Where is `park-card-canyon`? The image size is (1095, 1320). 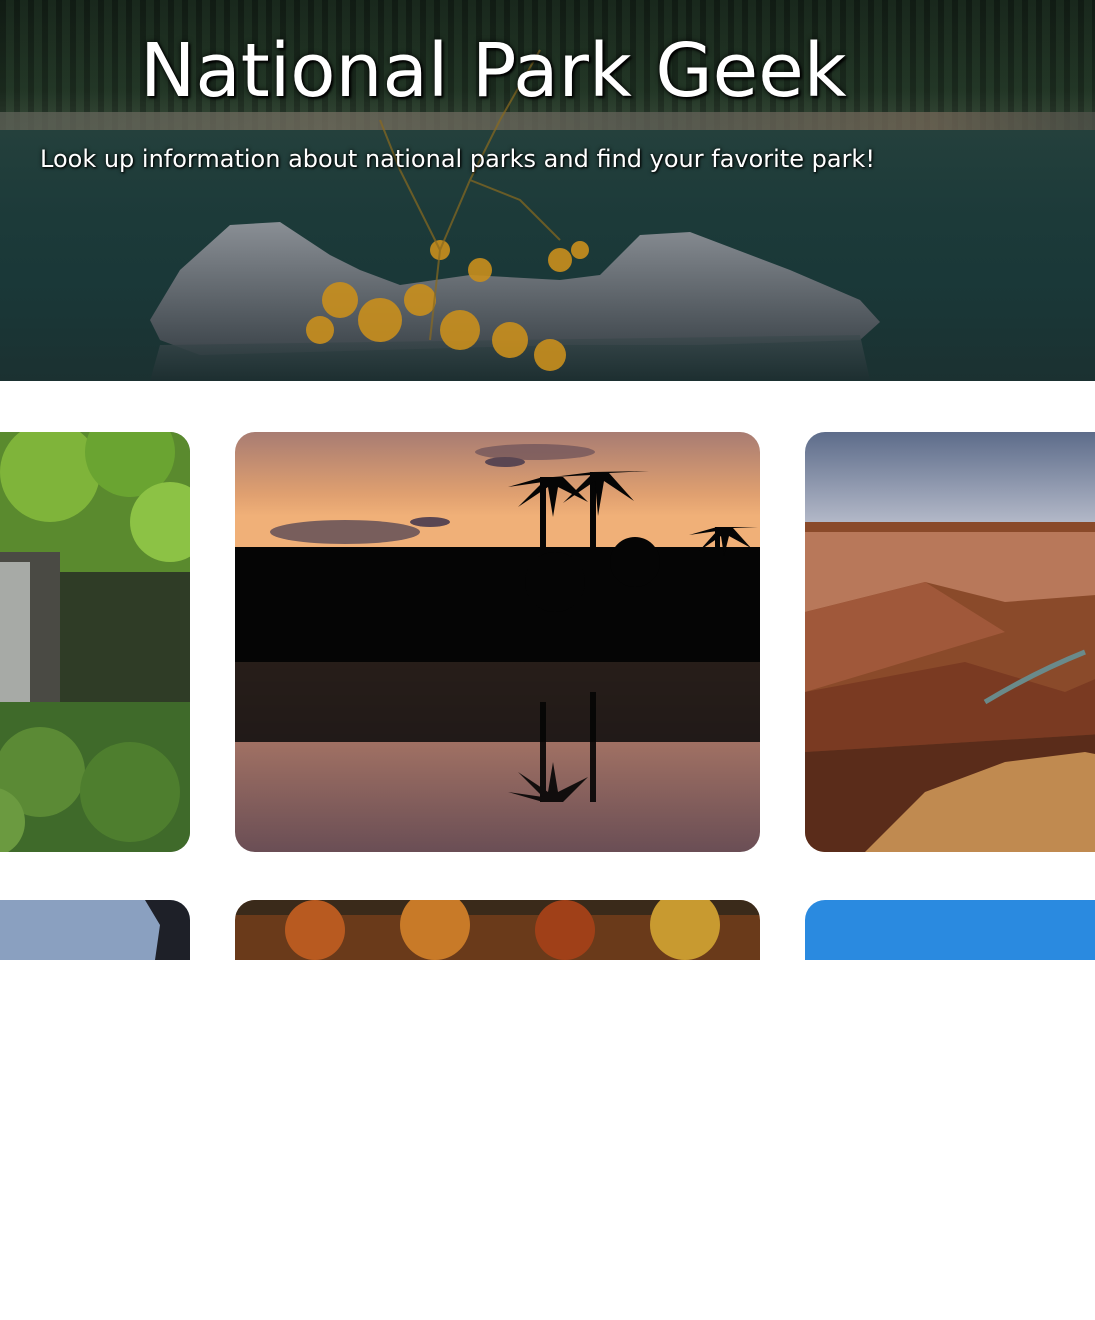
park-card-canyon is located at coordinates (950, 642).